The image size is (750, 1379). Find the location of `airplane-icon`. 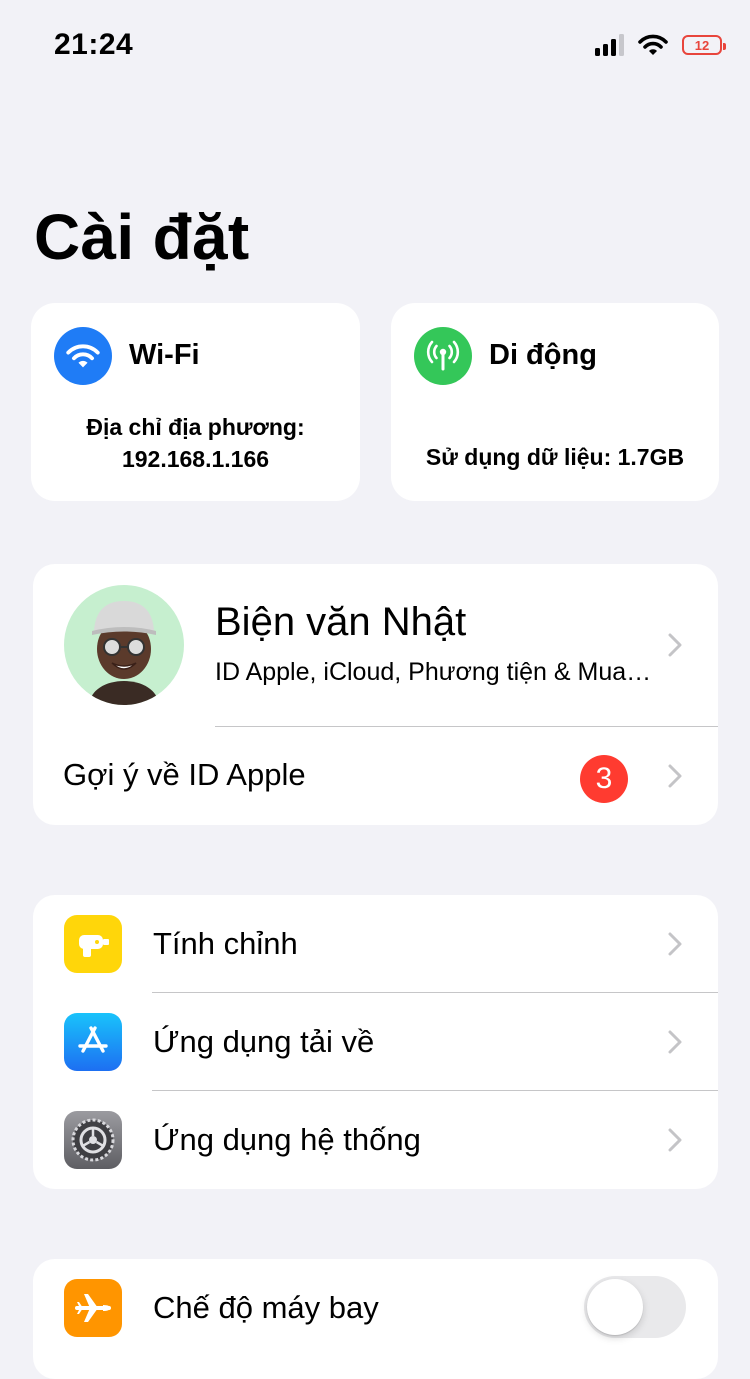

airplane-icon is located at coordinates (93, 1308).